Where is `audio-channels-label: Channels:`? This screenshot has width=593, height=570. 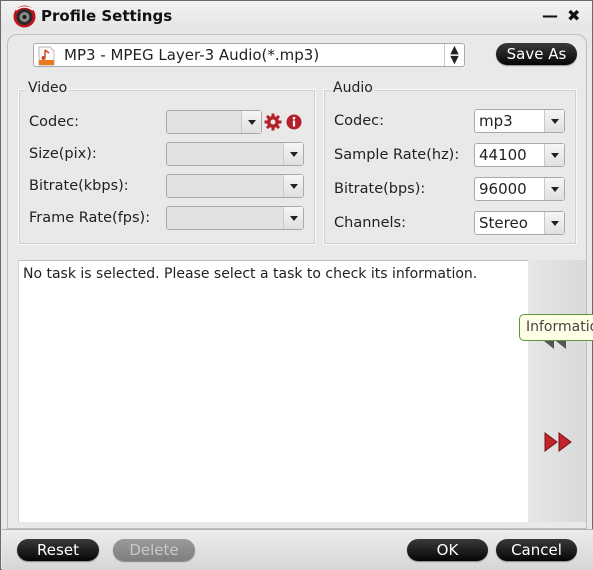
audio-channels-label: Channels: is located at coordinates (370, 223).